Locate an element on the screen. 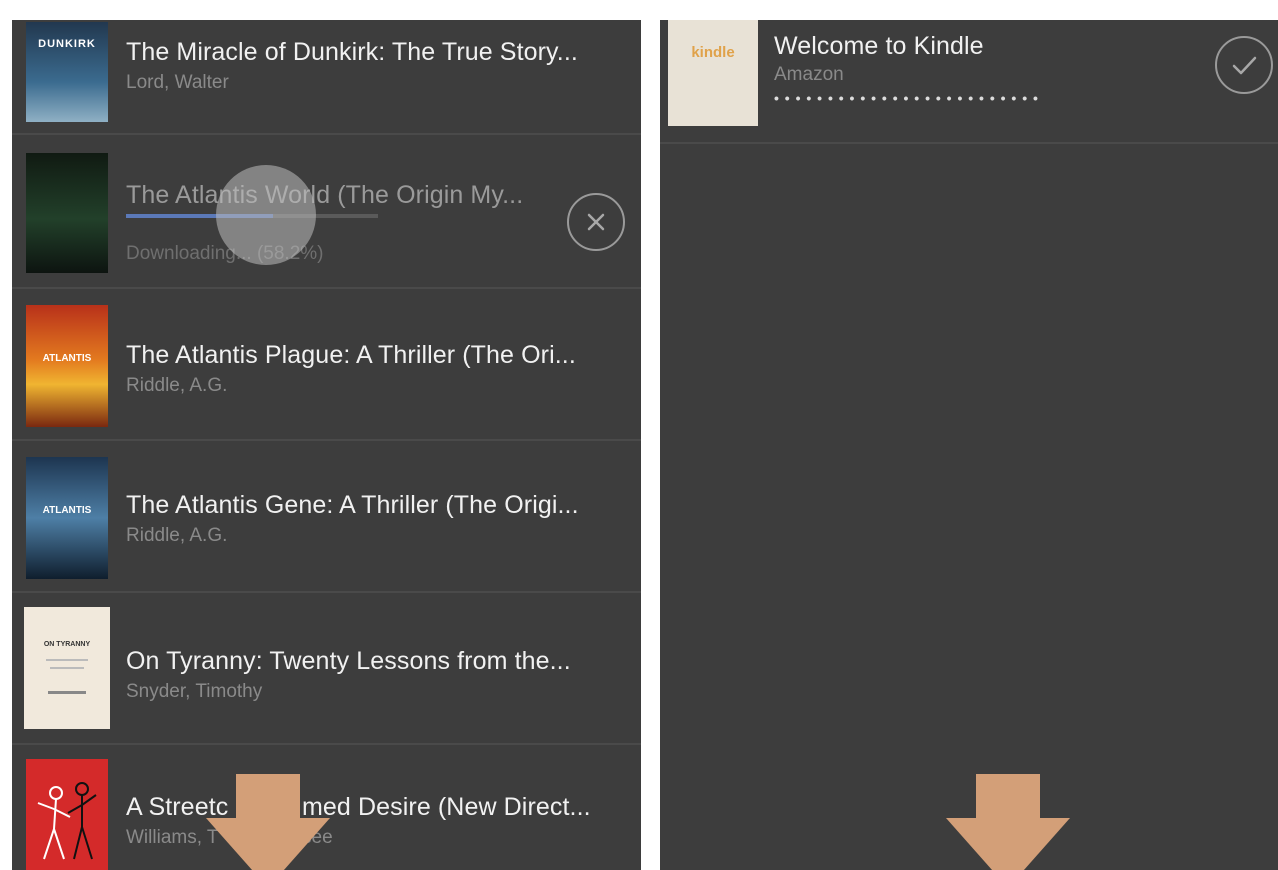 The height and width of the screenshot is (870, 1278). downloaded-status-button is located at coordinates (1244, 65).